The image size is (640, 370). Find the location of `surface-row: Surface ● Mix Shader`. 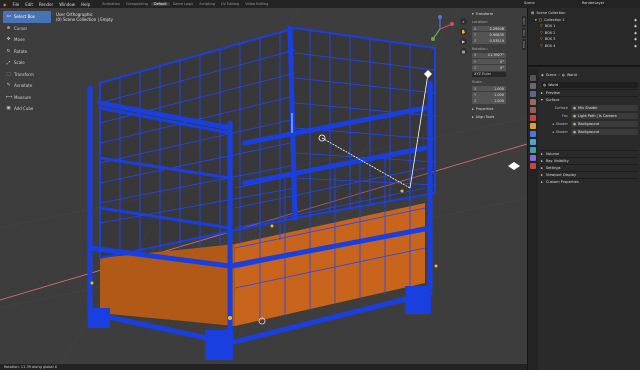

surface-row: Surface ● Mix Shader is located at coordinates (589, 107).